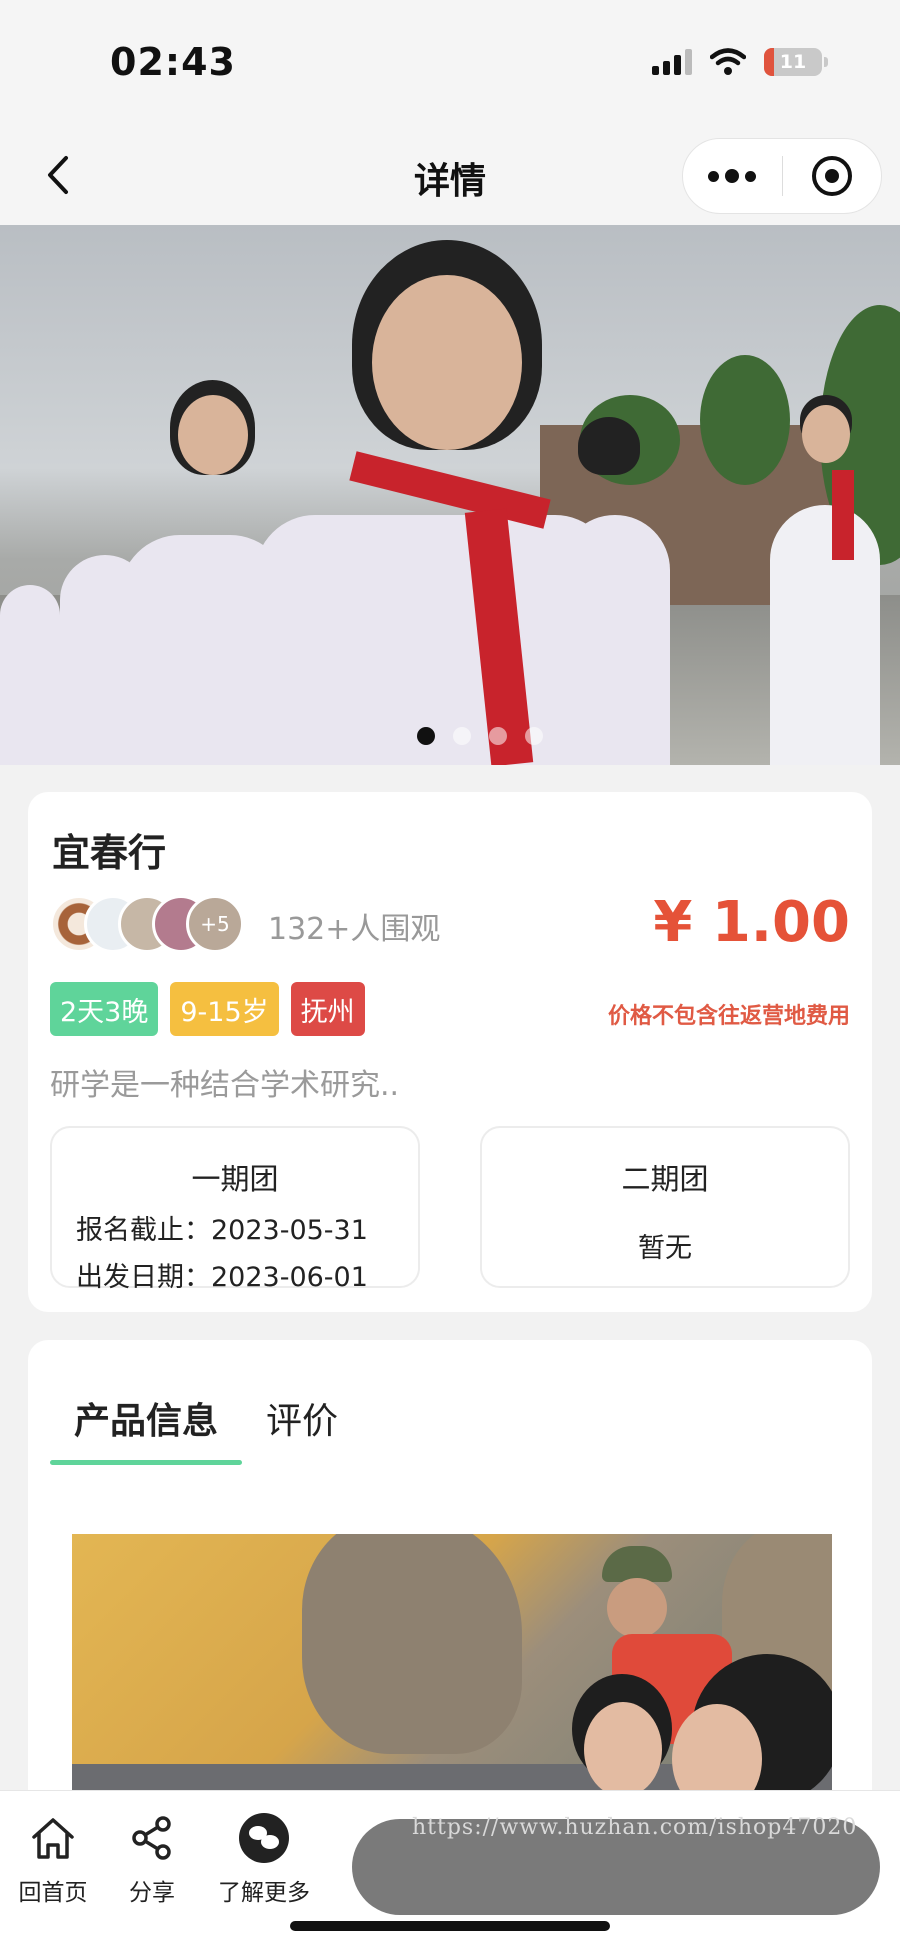 This screenshot has width=900, height=1951. What do you see at coordinates (53, 1838) in the screenshot?
I see `home-icon` at bounding box center [53, 1838].